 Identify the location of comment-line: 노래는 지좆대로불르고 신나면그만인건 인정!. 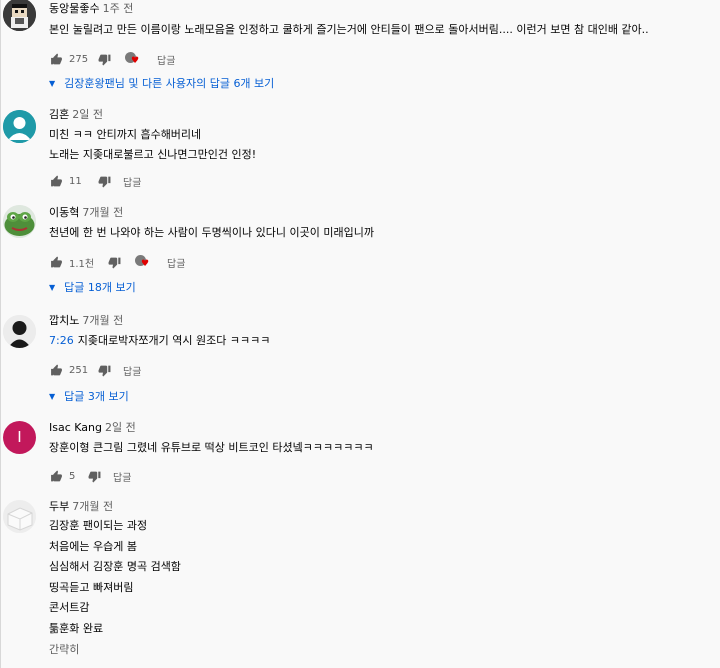
(153, 154).